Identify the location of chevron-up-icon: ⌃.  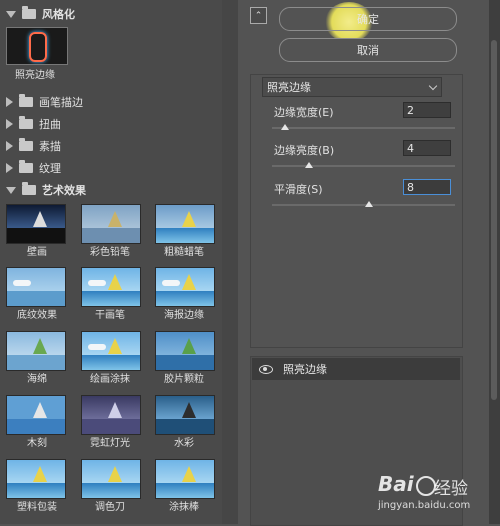
(258, 15).